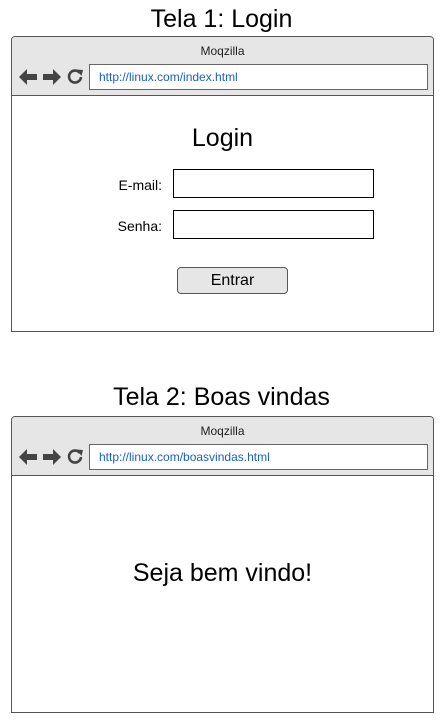  What do you see at coordinates (273, 183) in the screenshot?
I see `email-field` at bounding box center [273, 183].